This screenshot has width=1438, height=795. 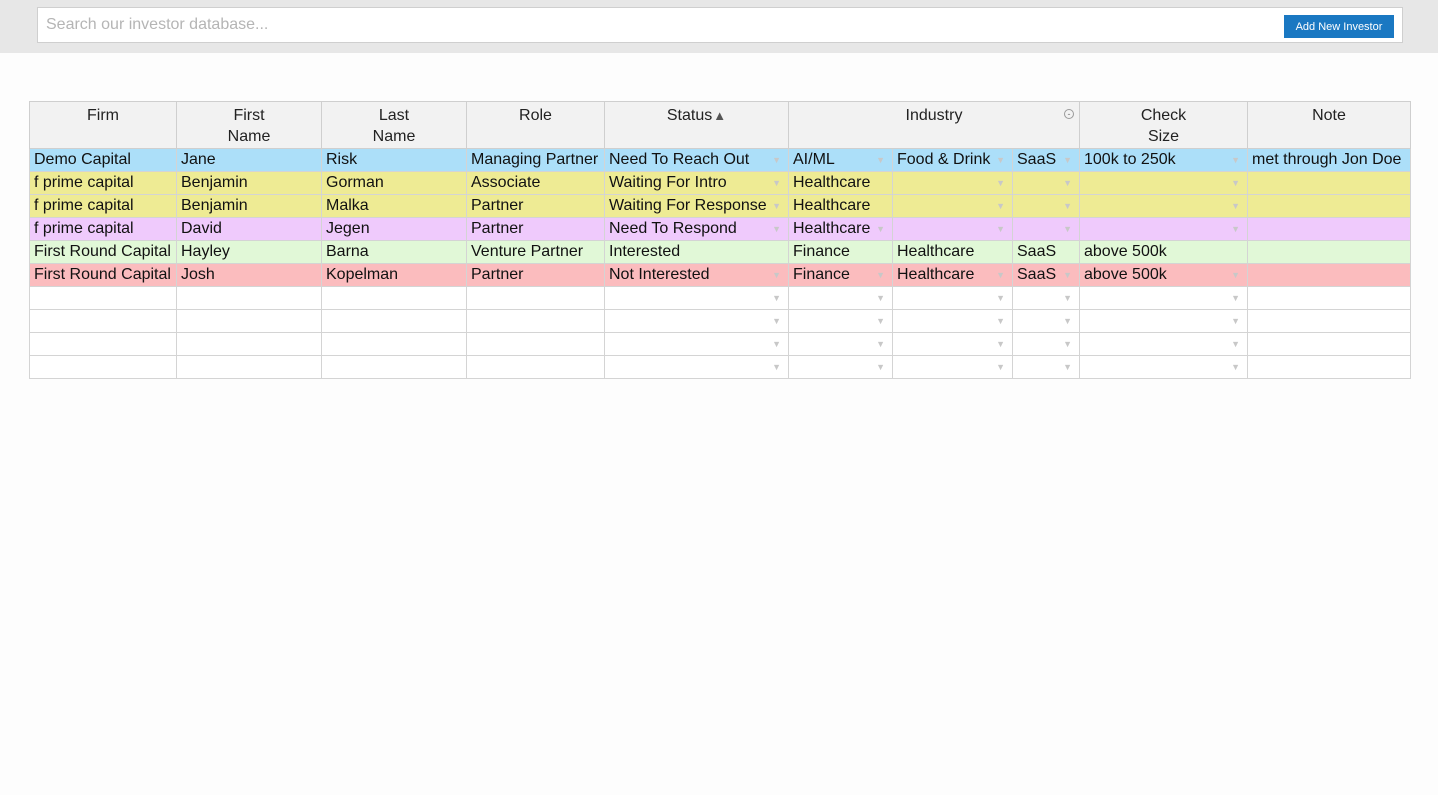 What do you see at coordinates (249, 183) in the screenshot?
I see `cell-first-name: Benjamin` at bounding box center [249, 183].